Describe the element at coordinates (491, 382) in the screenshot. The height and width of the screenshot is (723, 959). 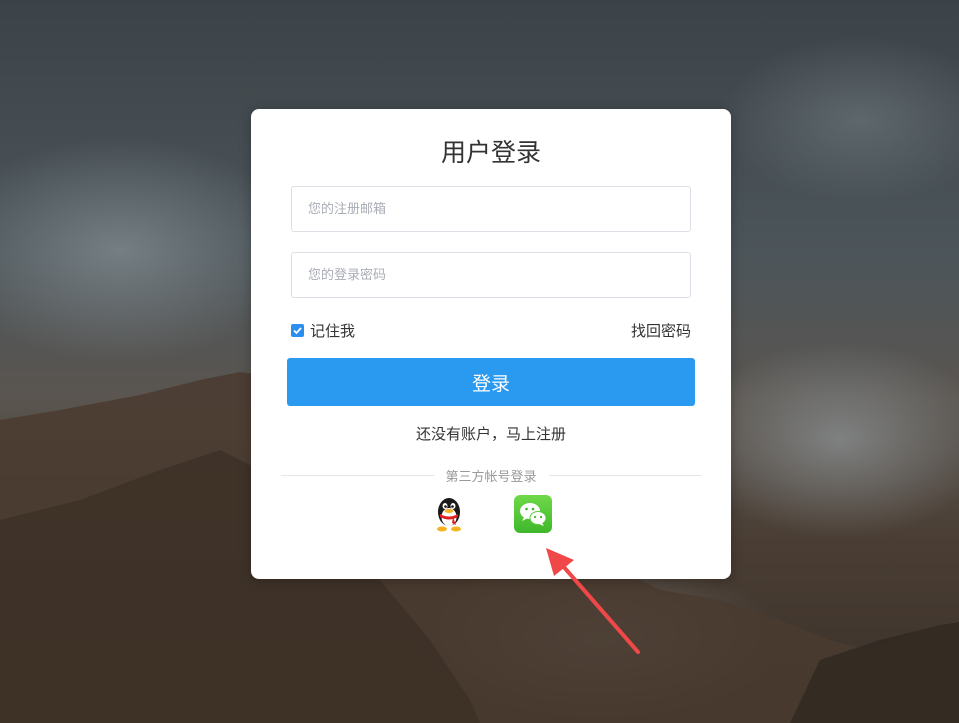
I see `login-button: 登录` at that location.